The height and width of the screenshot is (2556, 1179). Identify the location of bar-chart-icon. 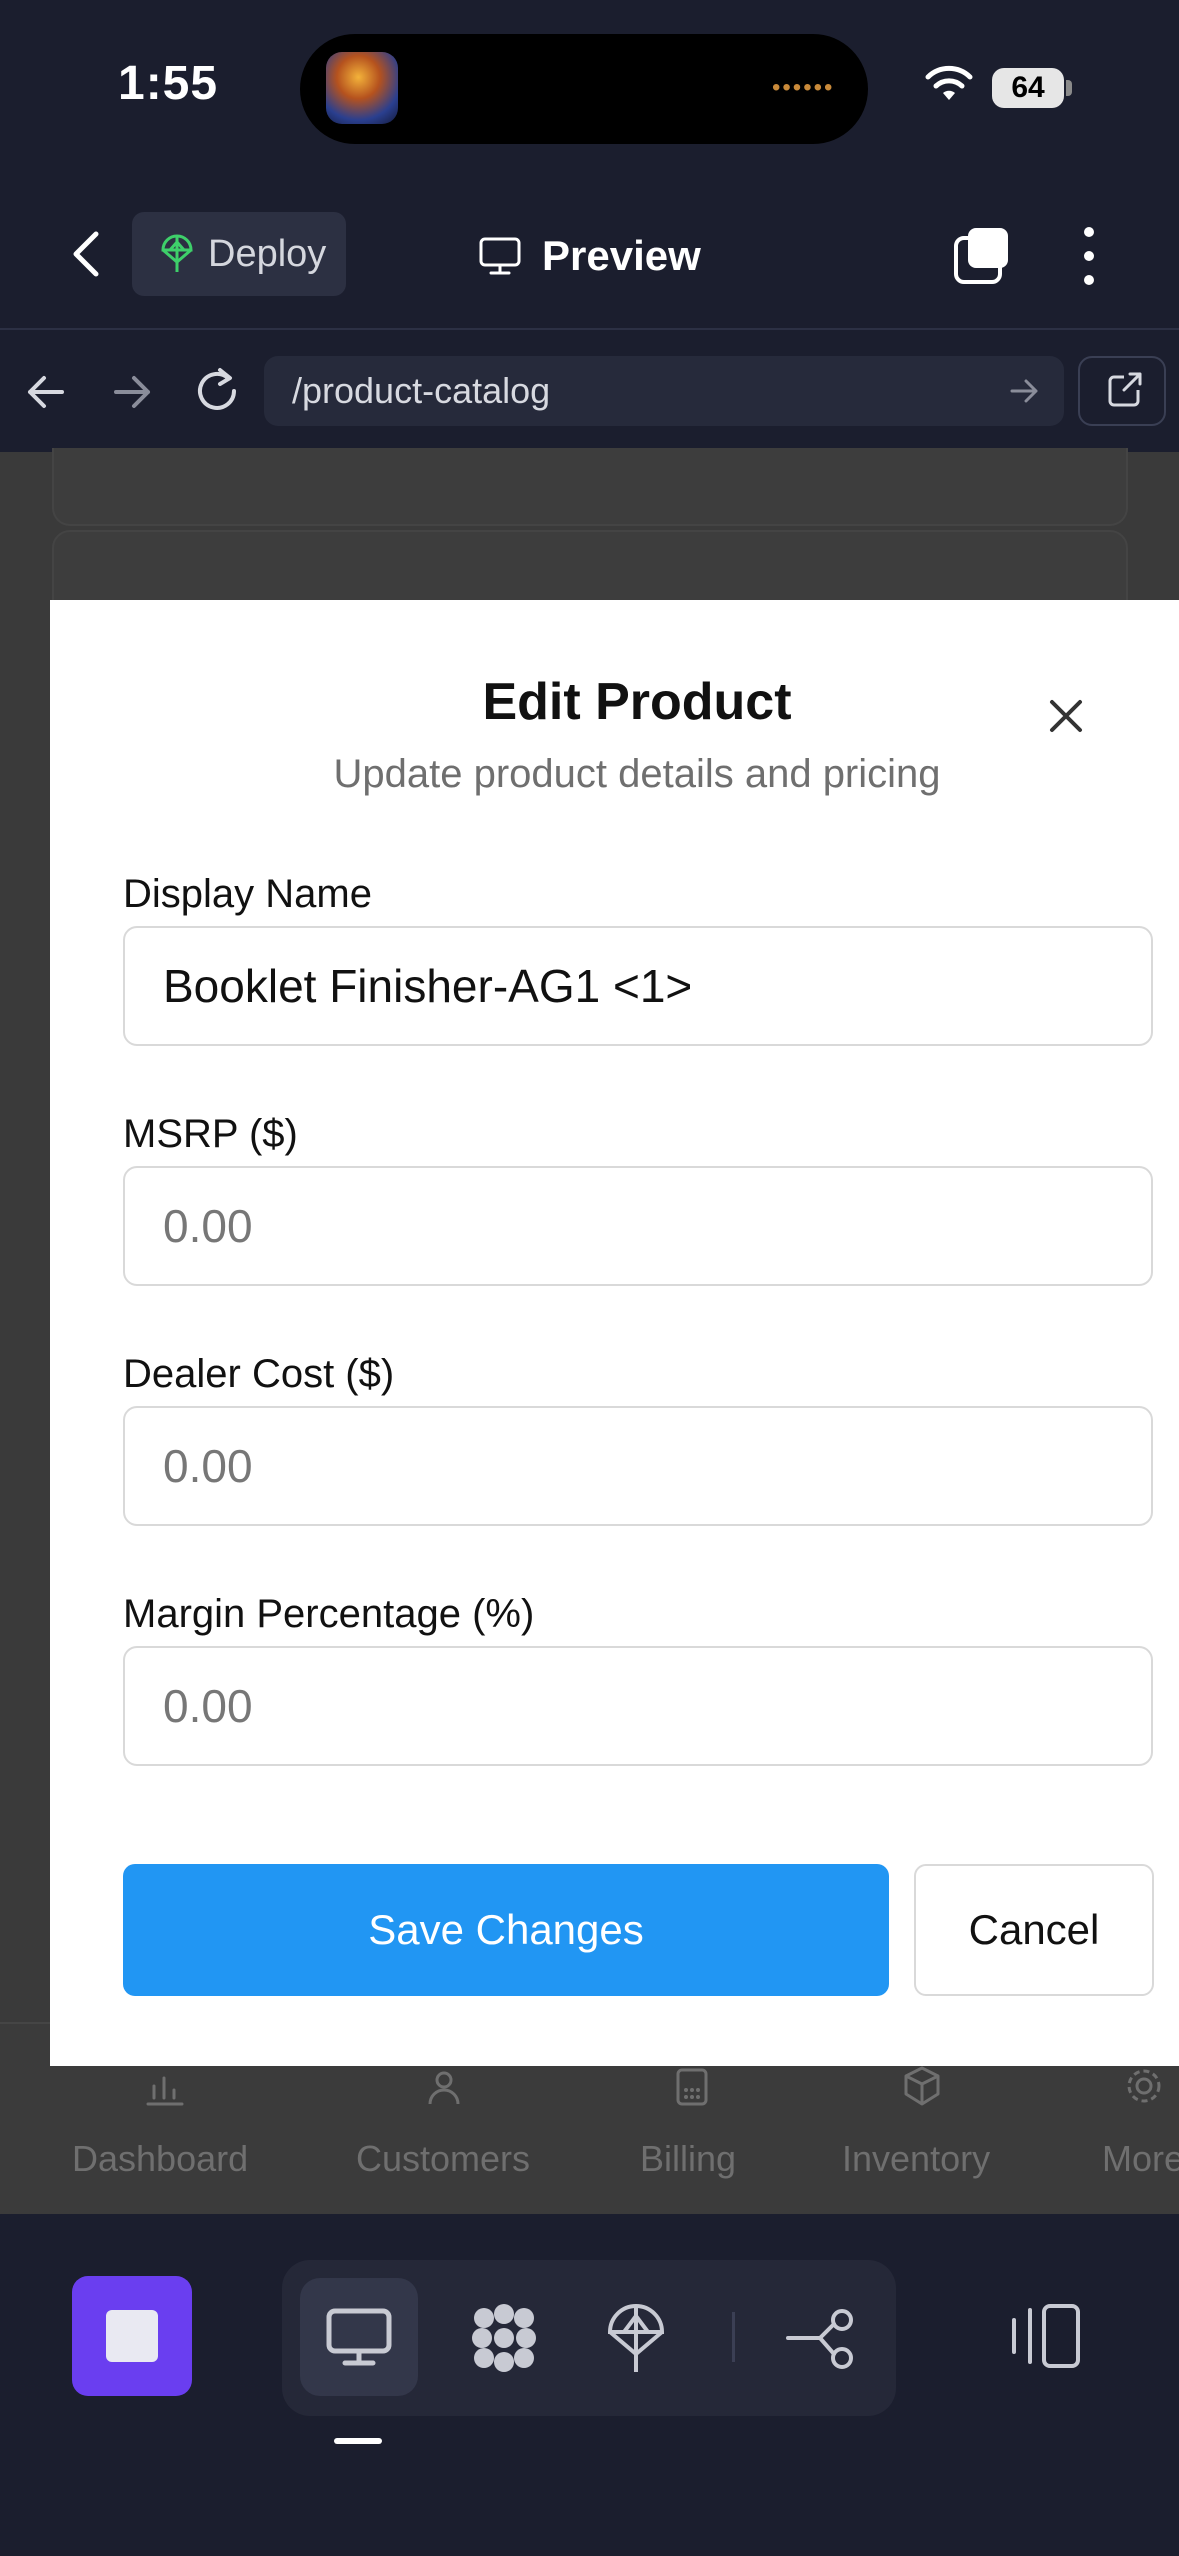
(165, 2091).